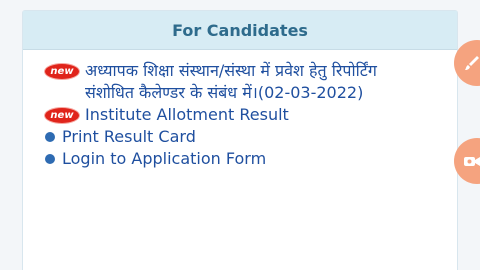 This screenshot has width=480, height=270. I want to click on link-text: Print Result Card, so click(129, 137).